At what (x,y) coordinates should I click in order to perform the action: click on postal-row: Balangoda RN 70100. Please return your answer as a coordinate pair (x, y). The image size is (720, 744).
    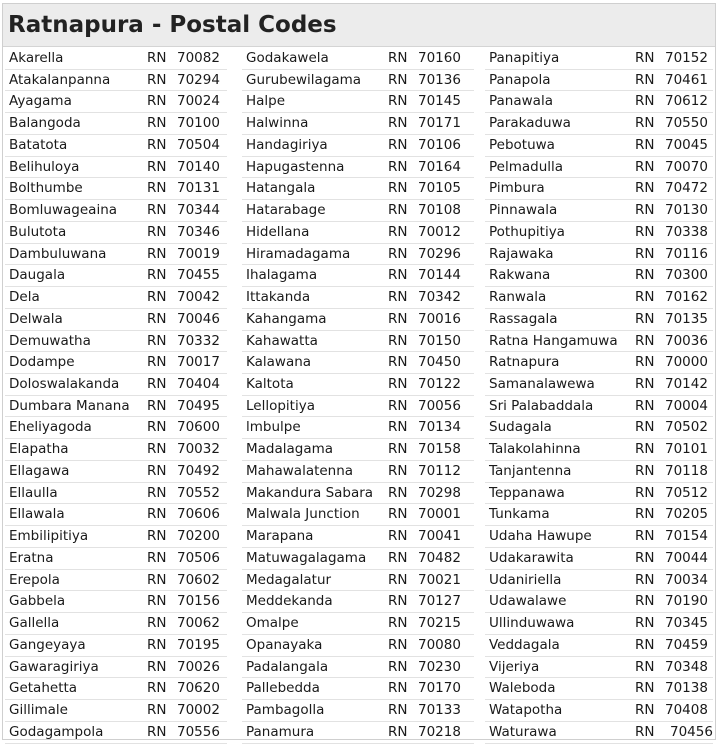
    Looking at the image, I should click on (116, 124).